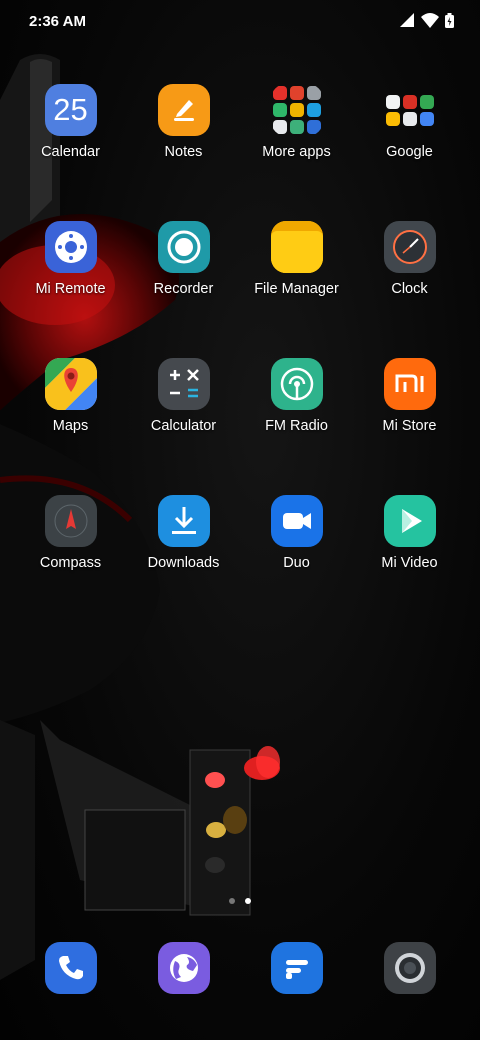 Image resolution: width=480 pixels, height=1040 pixels. What do you see at coordinates (70, 247) in the screenshot?
I see `remote-icon` at bounding box center [70, 247].